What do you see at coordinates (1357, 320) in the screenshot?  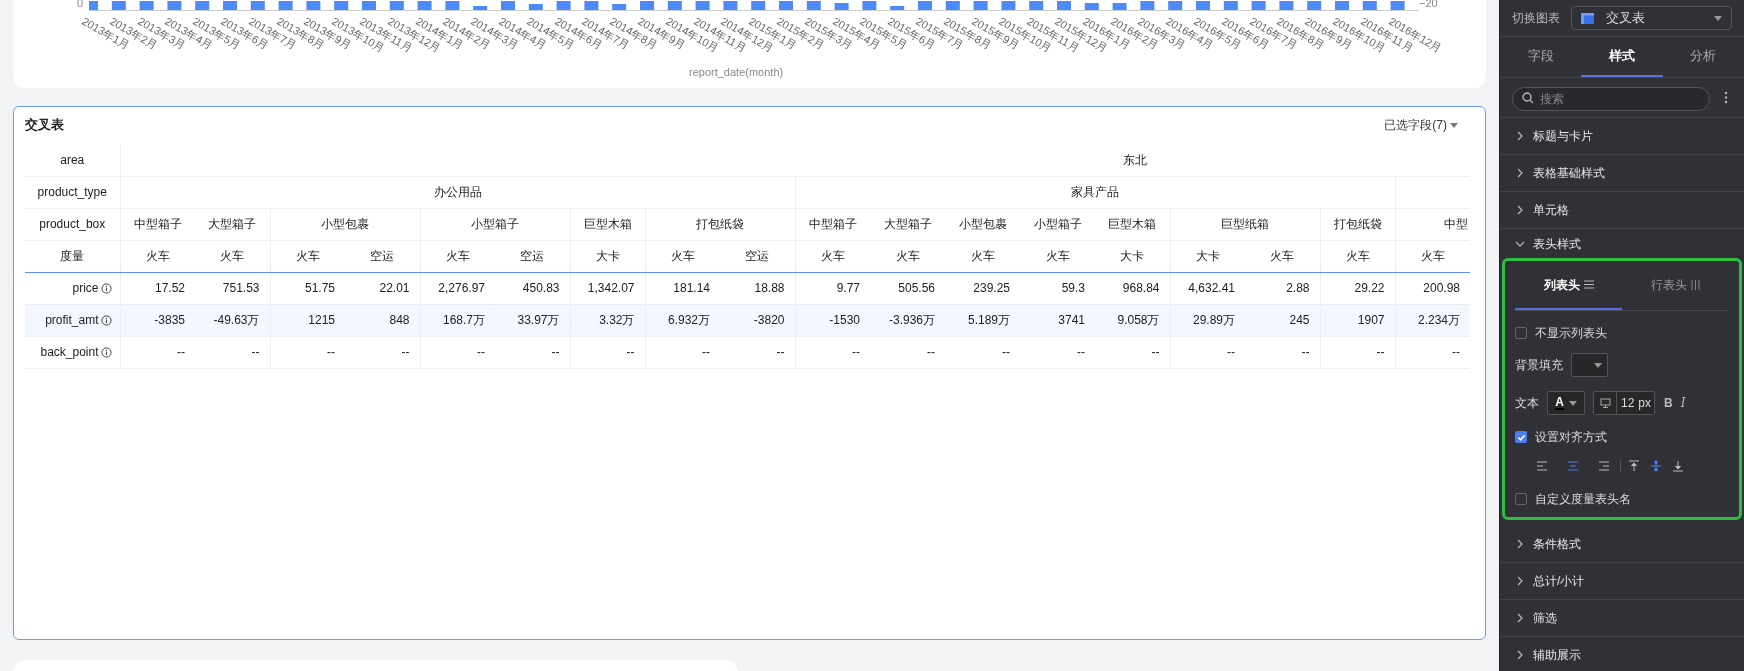 I see `value-cell: 1907` at bounding box center [1357, 320].